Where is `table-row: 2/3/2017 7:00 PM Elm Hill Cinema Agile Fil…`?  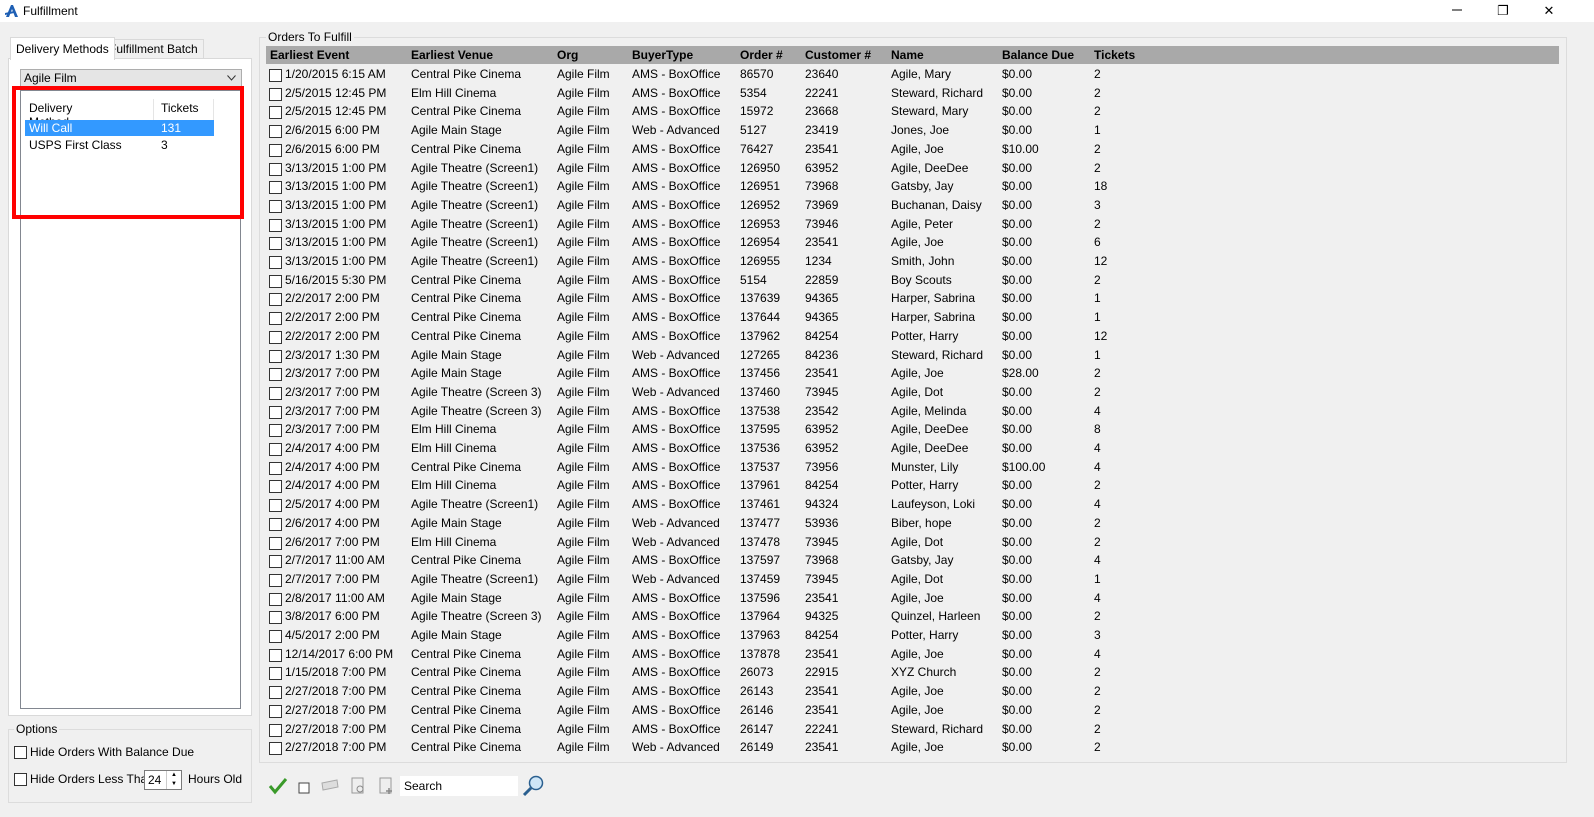 table-row: 2/3/2017 7:00 PM Elm Hill Cinema Agile Fil… is located at coordinates (912, 429).